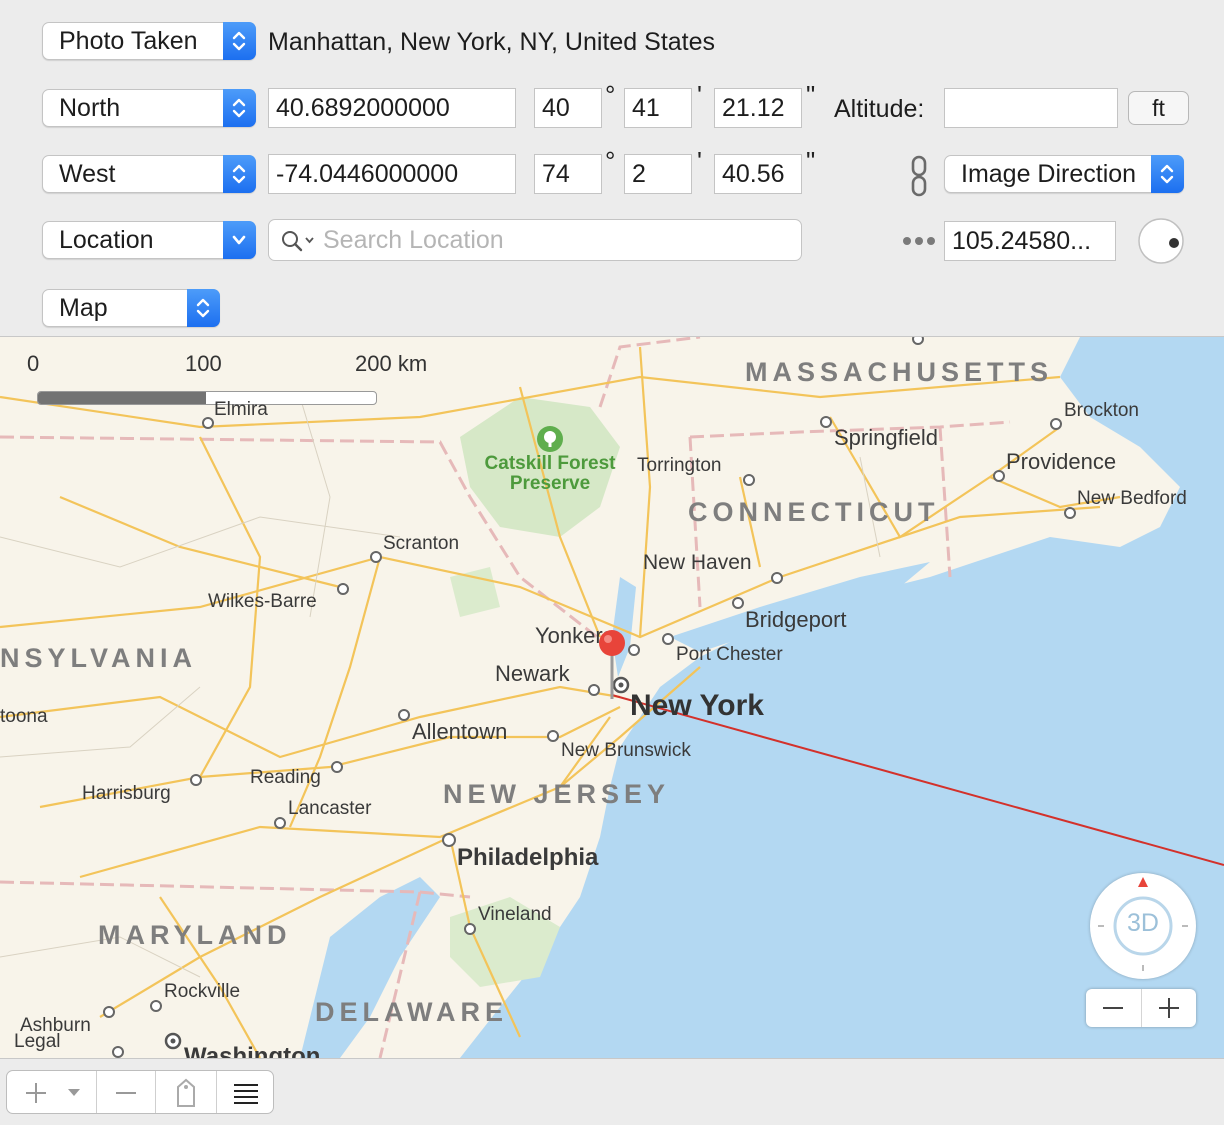 The width and height of the screenshot is (1224, 1125). I want to click on remove-button, so click(127, 1092).